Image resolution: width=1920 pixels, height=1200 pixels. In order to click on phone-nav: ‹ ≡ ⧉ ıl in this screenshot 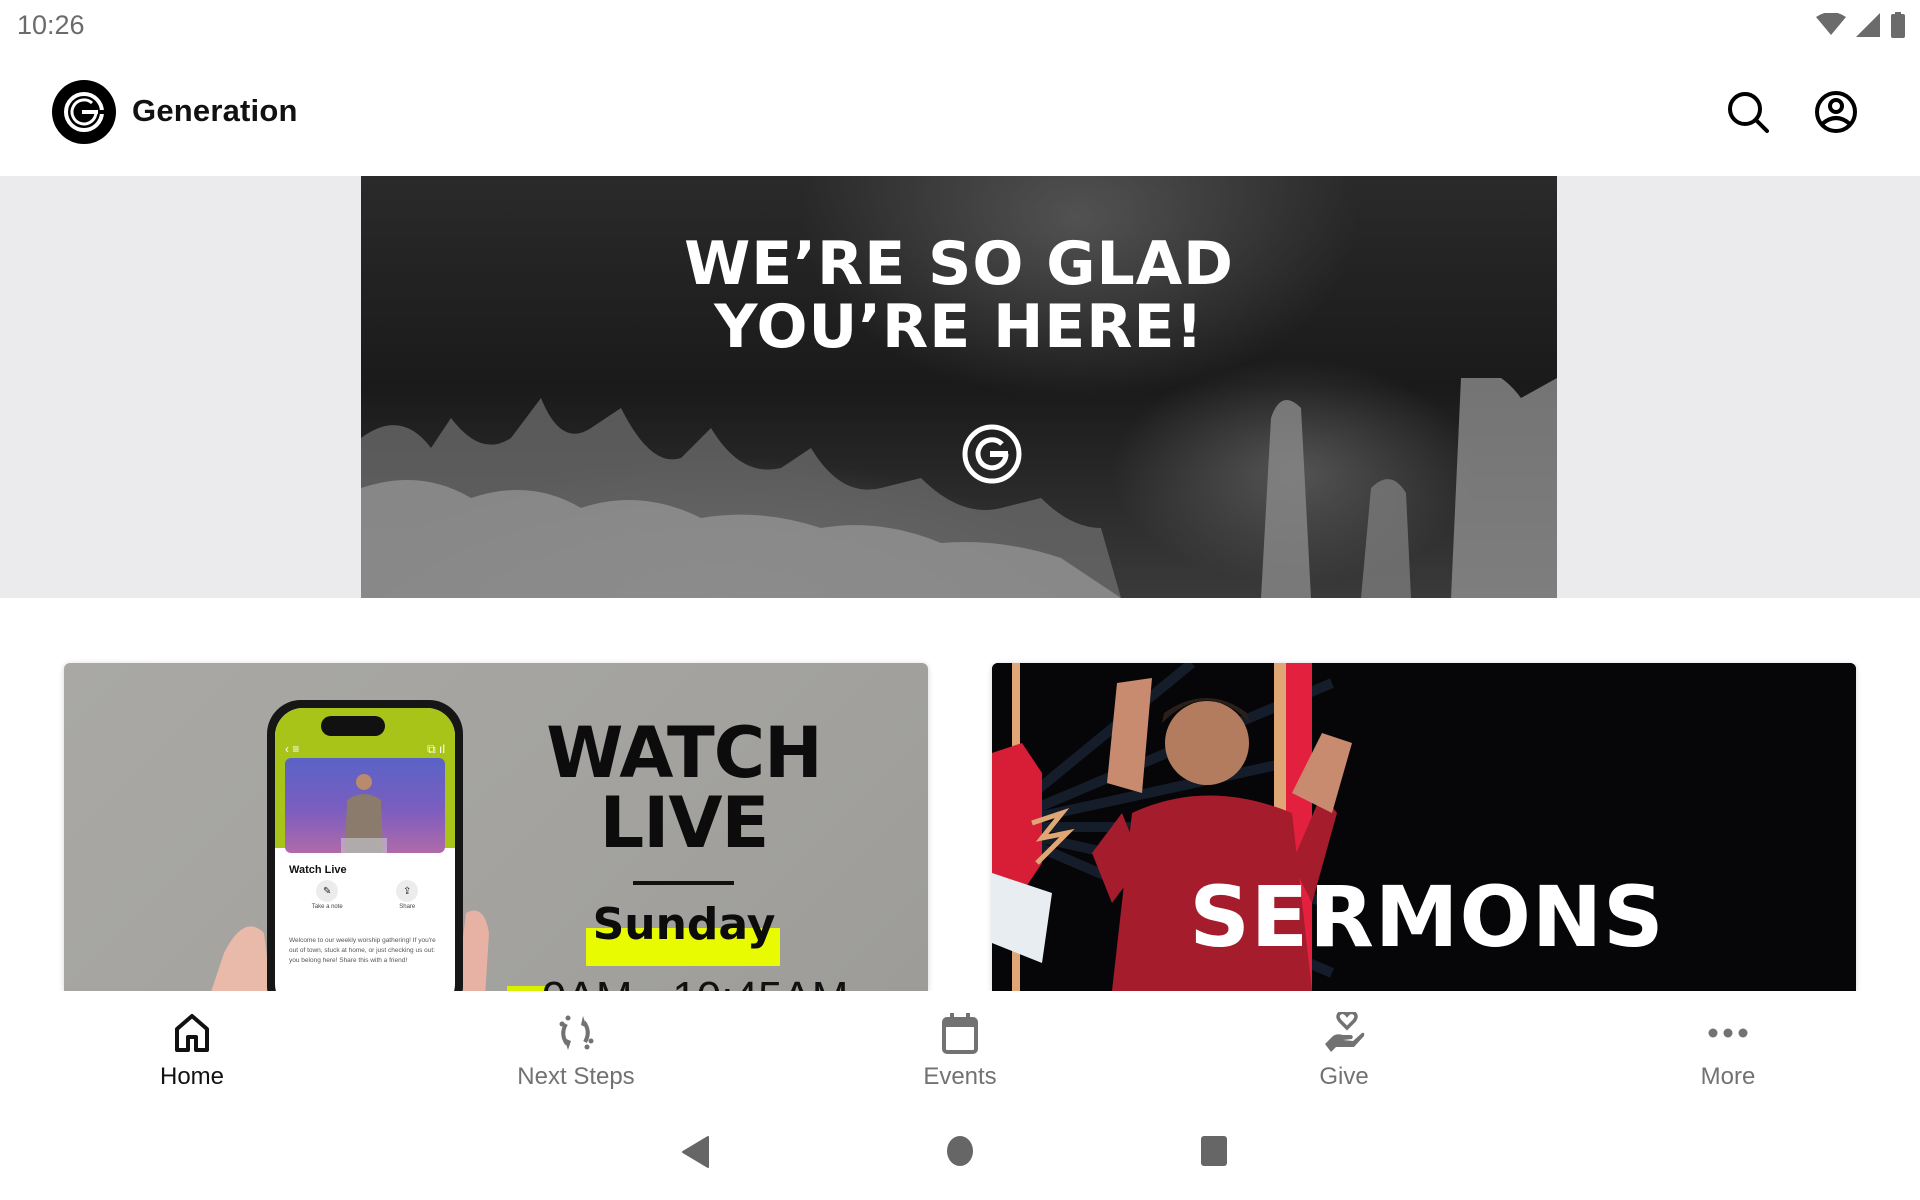, I will do `click(365, 749)`.